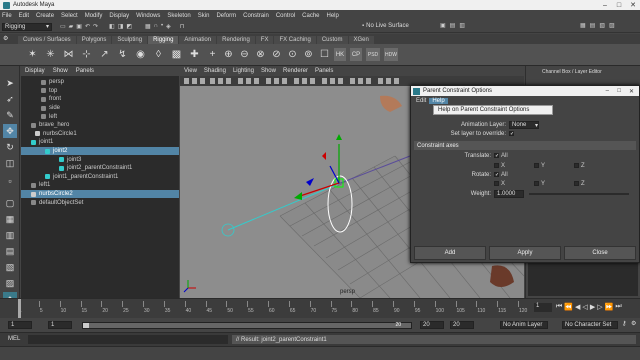 The image size is (640, 360). Describe the element at coordinates (85, 71) in the screenshot. I see `outliner-menu-panels: Panels` at that location.